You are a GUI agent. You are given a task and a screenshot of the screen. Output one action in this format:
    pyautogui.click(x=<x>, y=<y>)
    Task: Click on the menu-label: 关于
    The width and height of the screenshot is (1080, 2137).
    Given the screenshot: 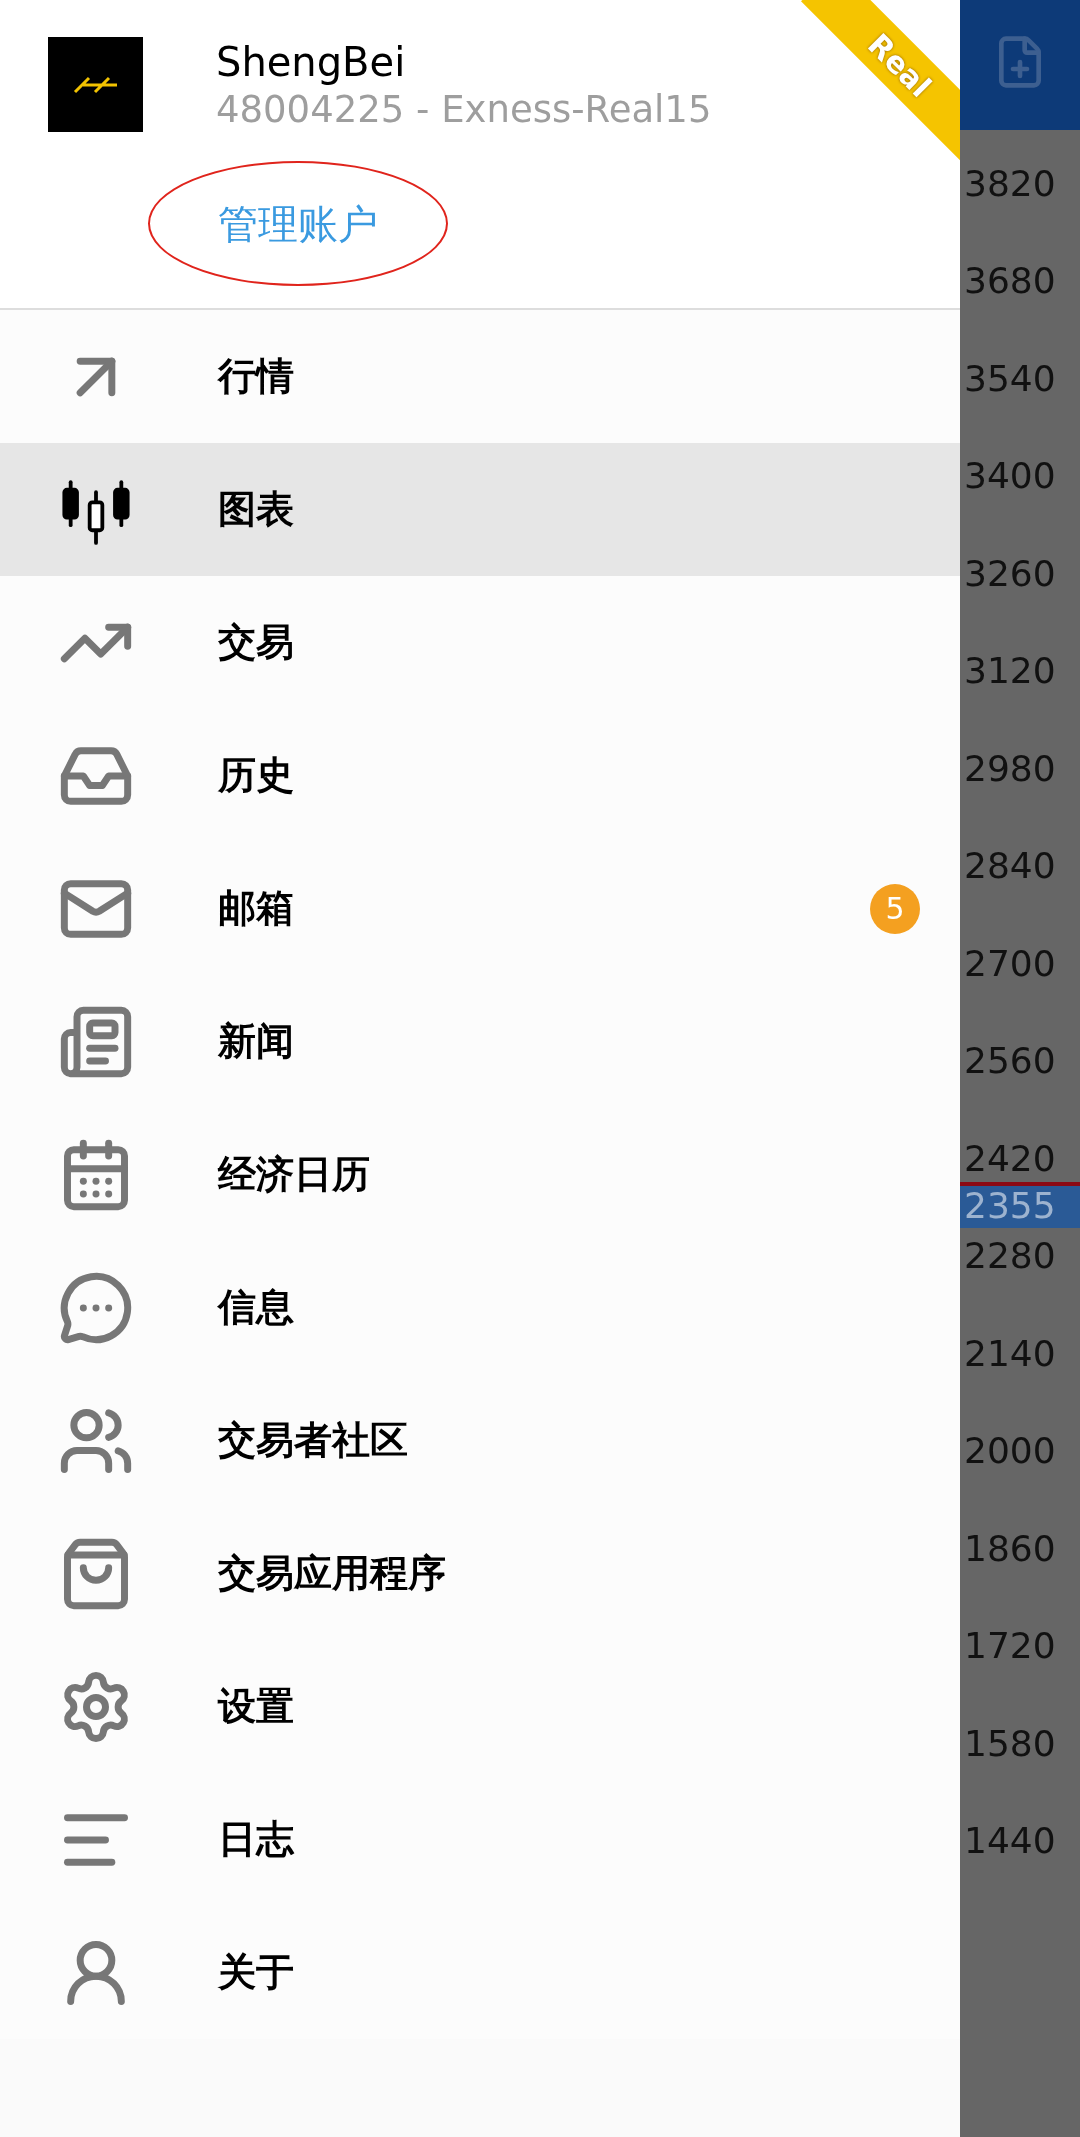 What is the action you would take?
    pyautogui.click(x=256, y=1972)
    